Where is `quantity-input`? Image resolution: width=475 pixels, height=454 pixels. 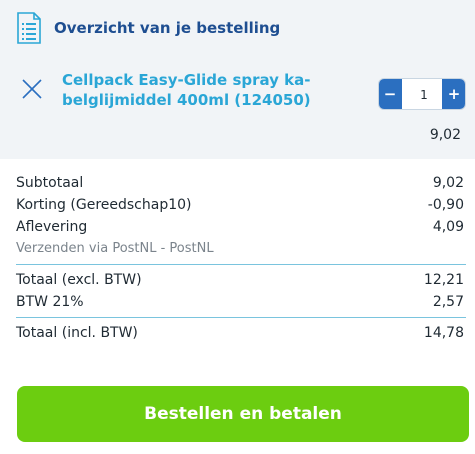
quantity-input is located at coordinates (424, 94).